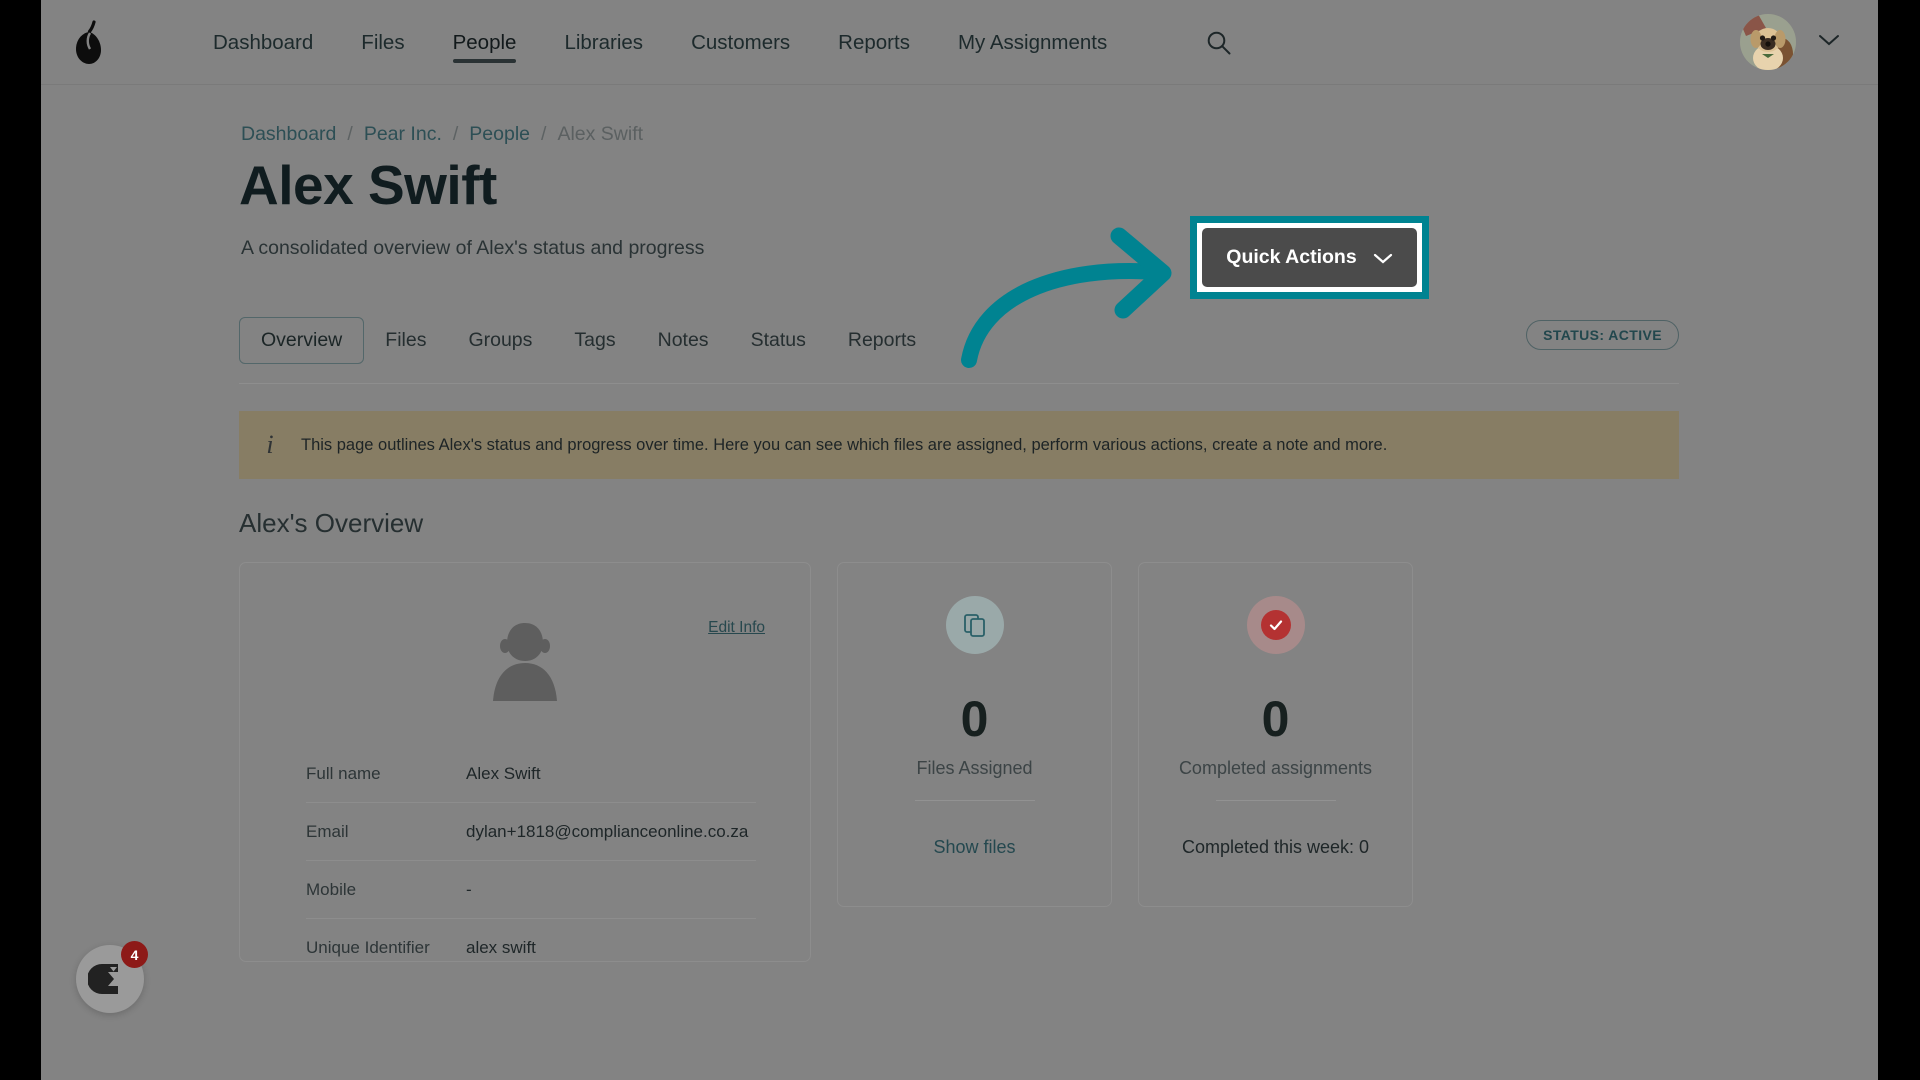 The height and width of the screenshot is (1080, 1920). Describe the element at coordinates (288, 134) in the screenshot. I see `breadcrumb-item-dashboard: Dashboard` at that location.